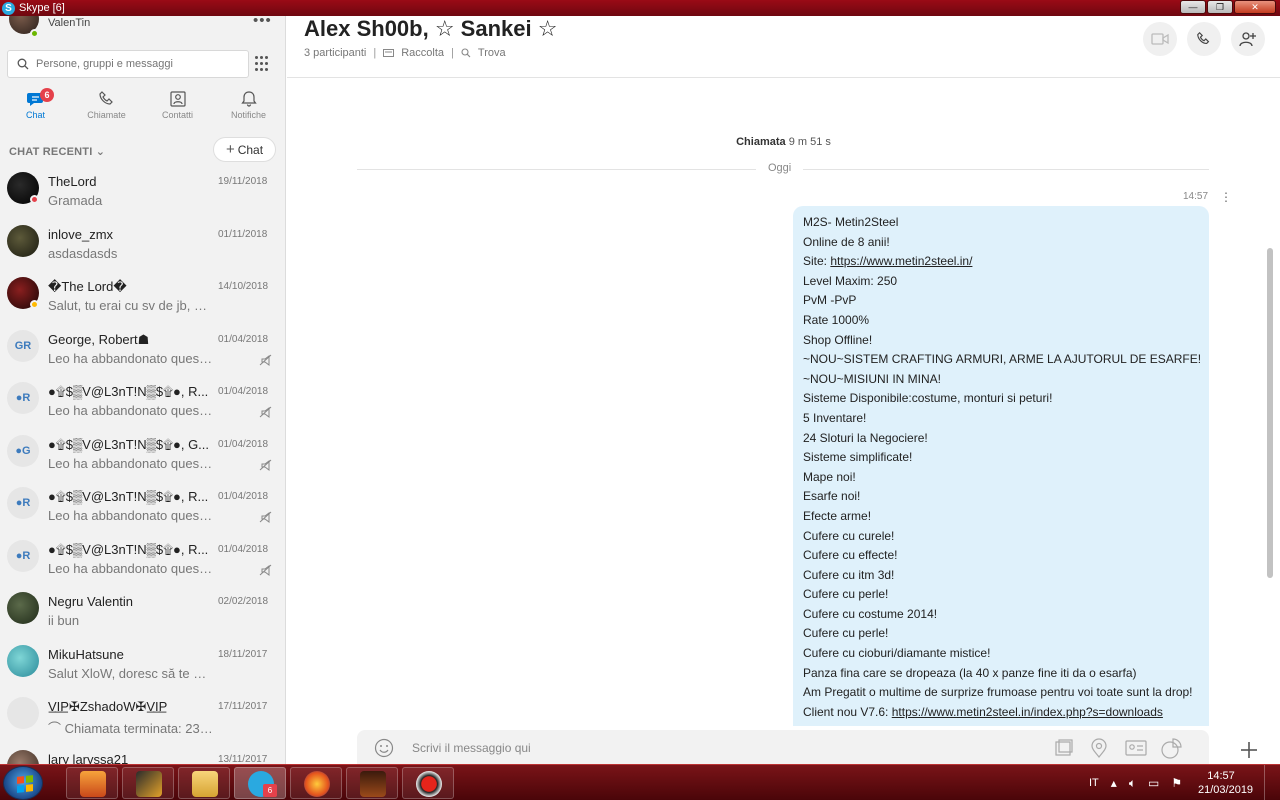  What do you see at coordinates (384, 748) in the screenshot?
I see `emoji-icon` at bounding box center [384, 748].